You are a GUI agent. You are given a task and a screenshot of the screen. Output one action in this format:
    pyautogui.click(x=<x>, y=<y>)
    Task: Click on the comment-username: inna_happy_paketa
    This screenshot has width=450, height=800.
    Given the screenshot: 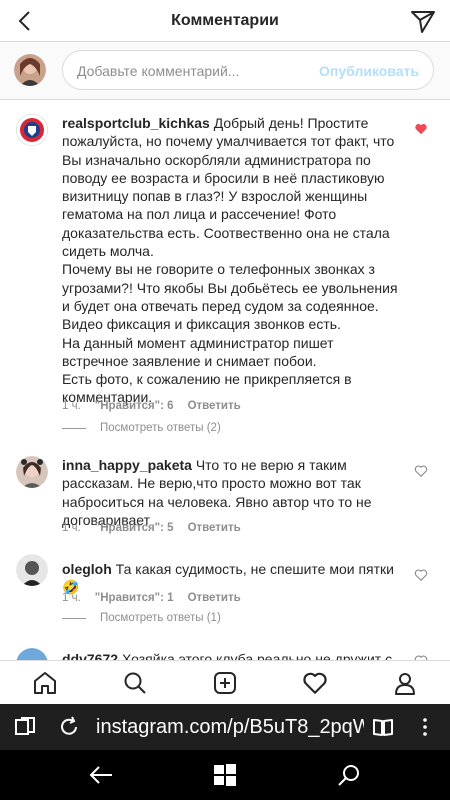 What is the action you would take?
    pyautogui.click(x=127, y=465)
    